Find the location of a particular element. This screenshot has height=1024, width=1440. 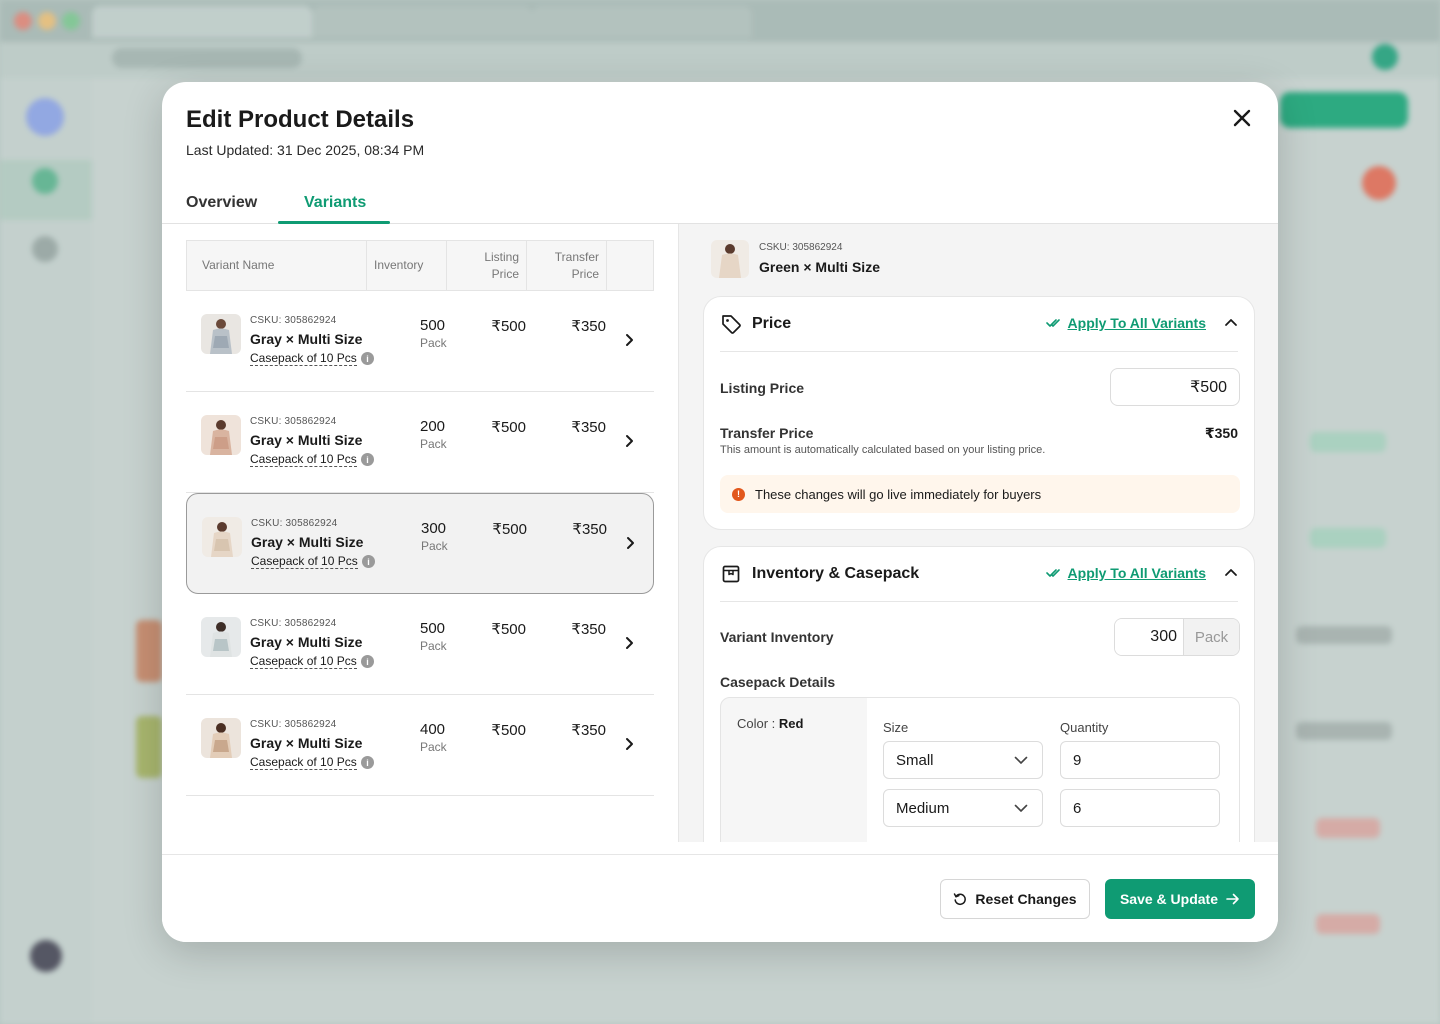

inventory-value: 200 is located at coordinates (433, 426).